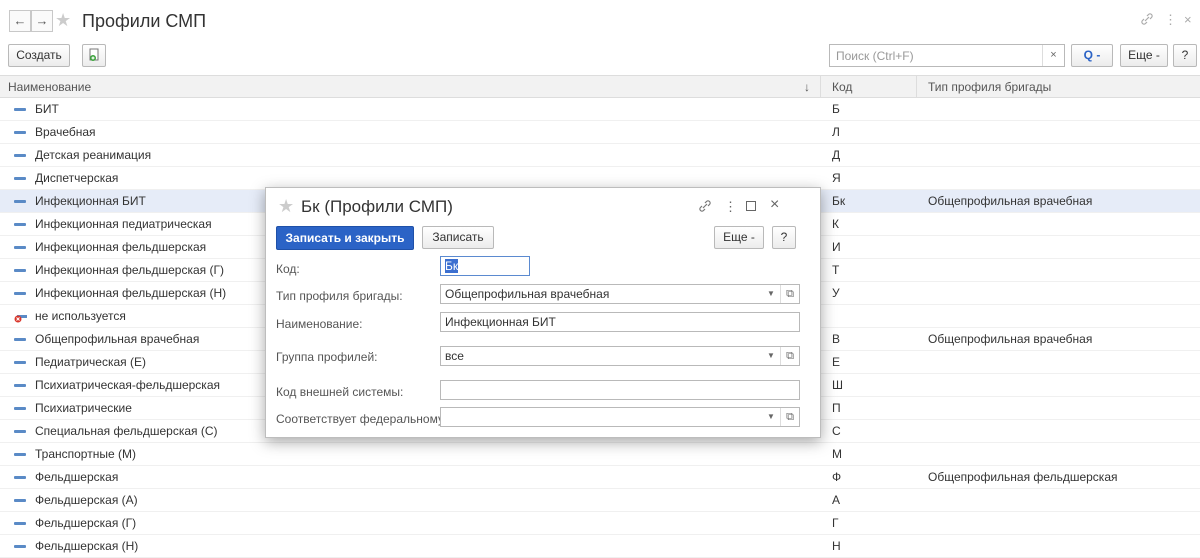  I want to click on table-row: Врачебная Л, so click(600, 132).